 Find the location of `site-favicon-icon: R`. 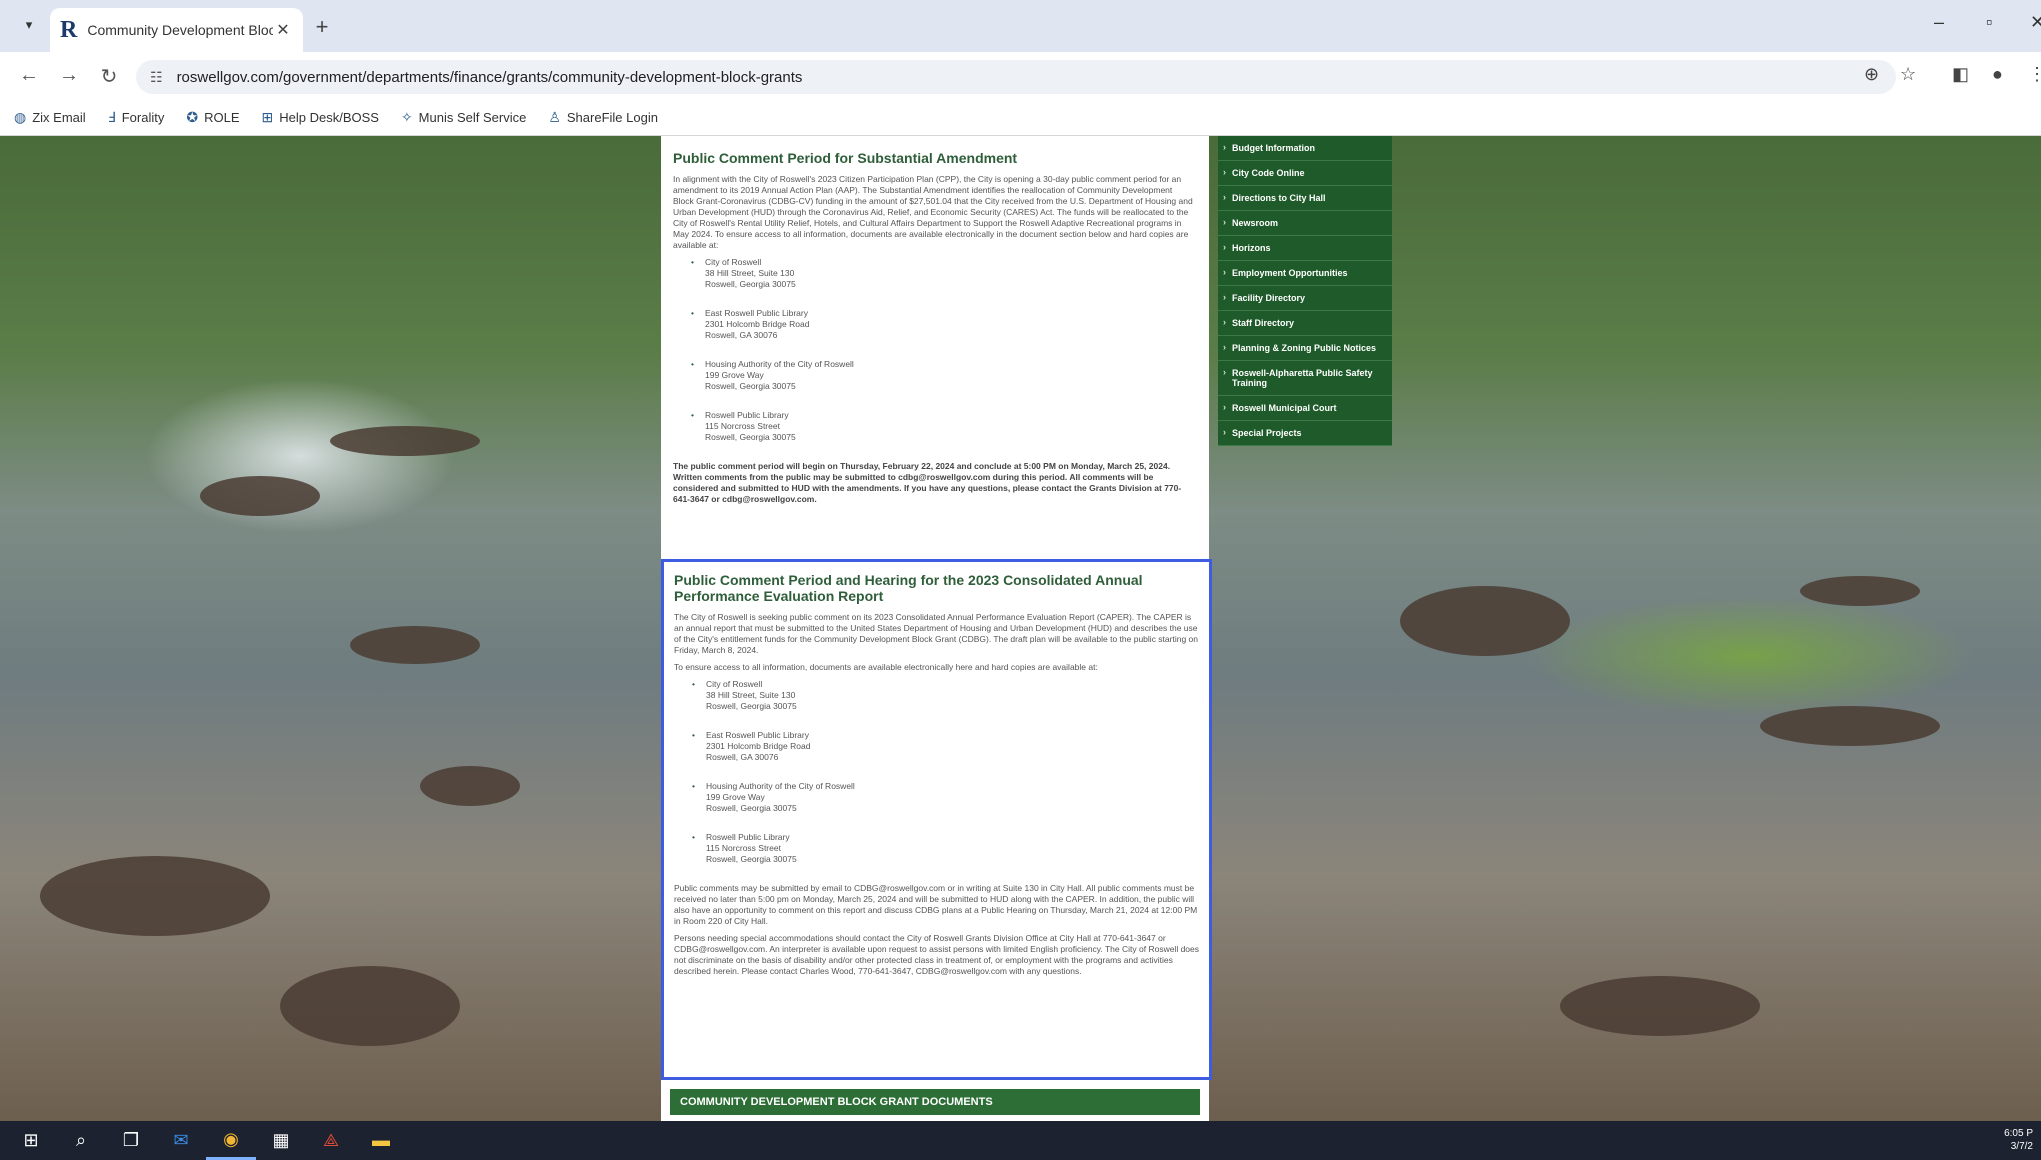

site-favicon-icon: R is located at coordinates (69, 29).